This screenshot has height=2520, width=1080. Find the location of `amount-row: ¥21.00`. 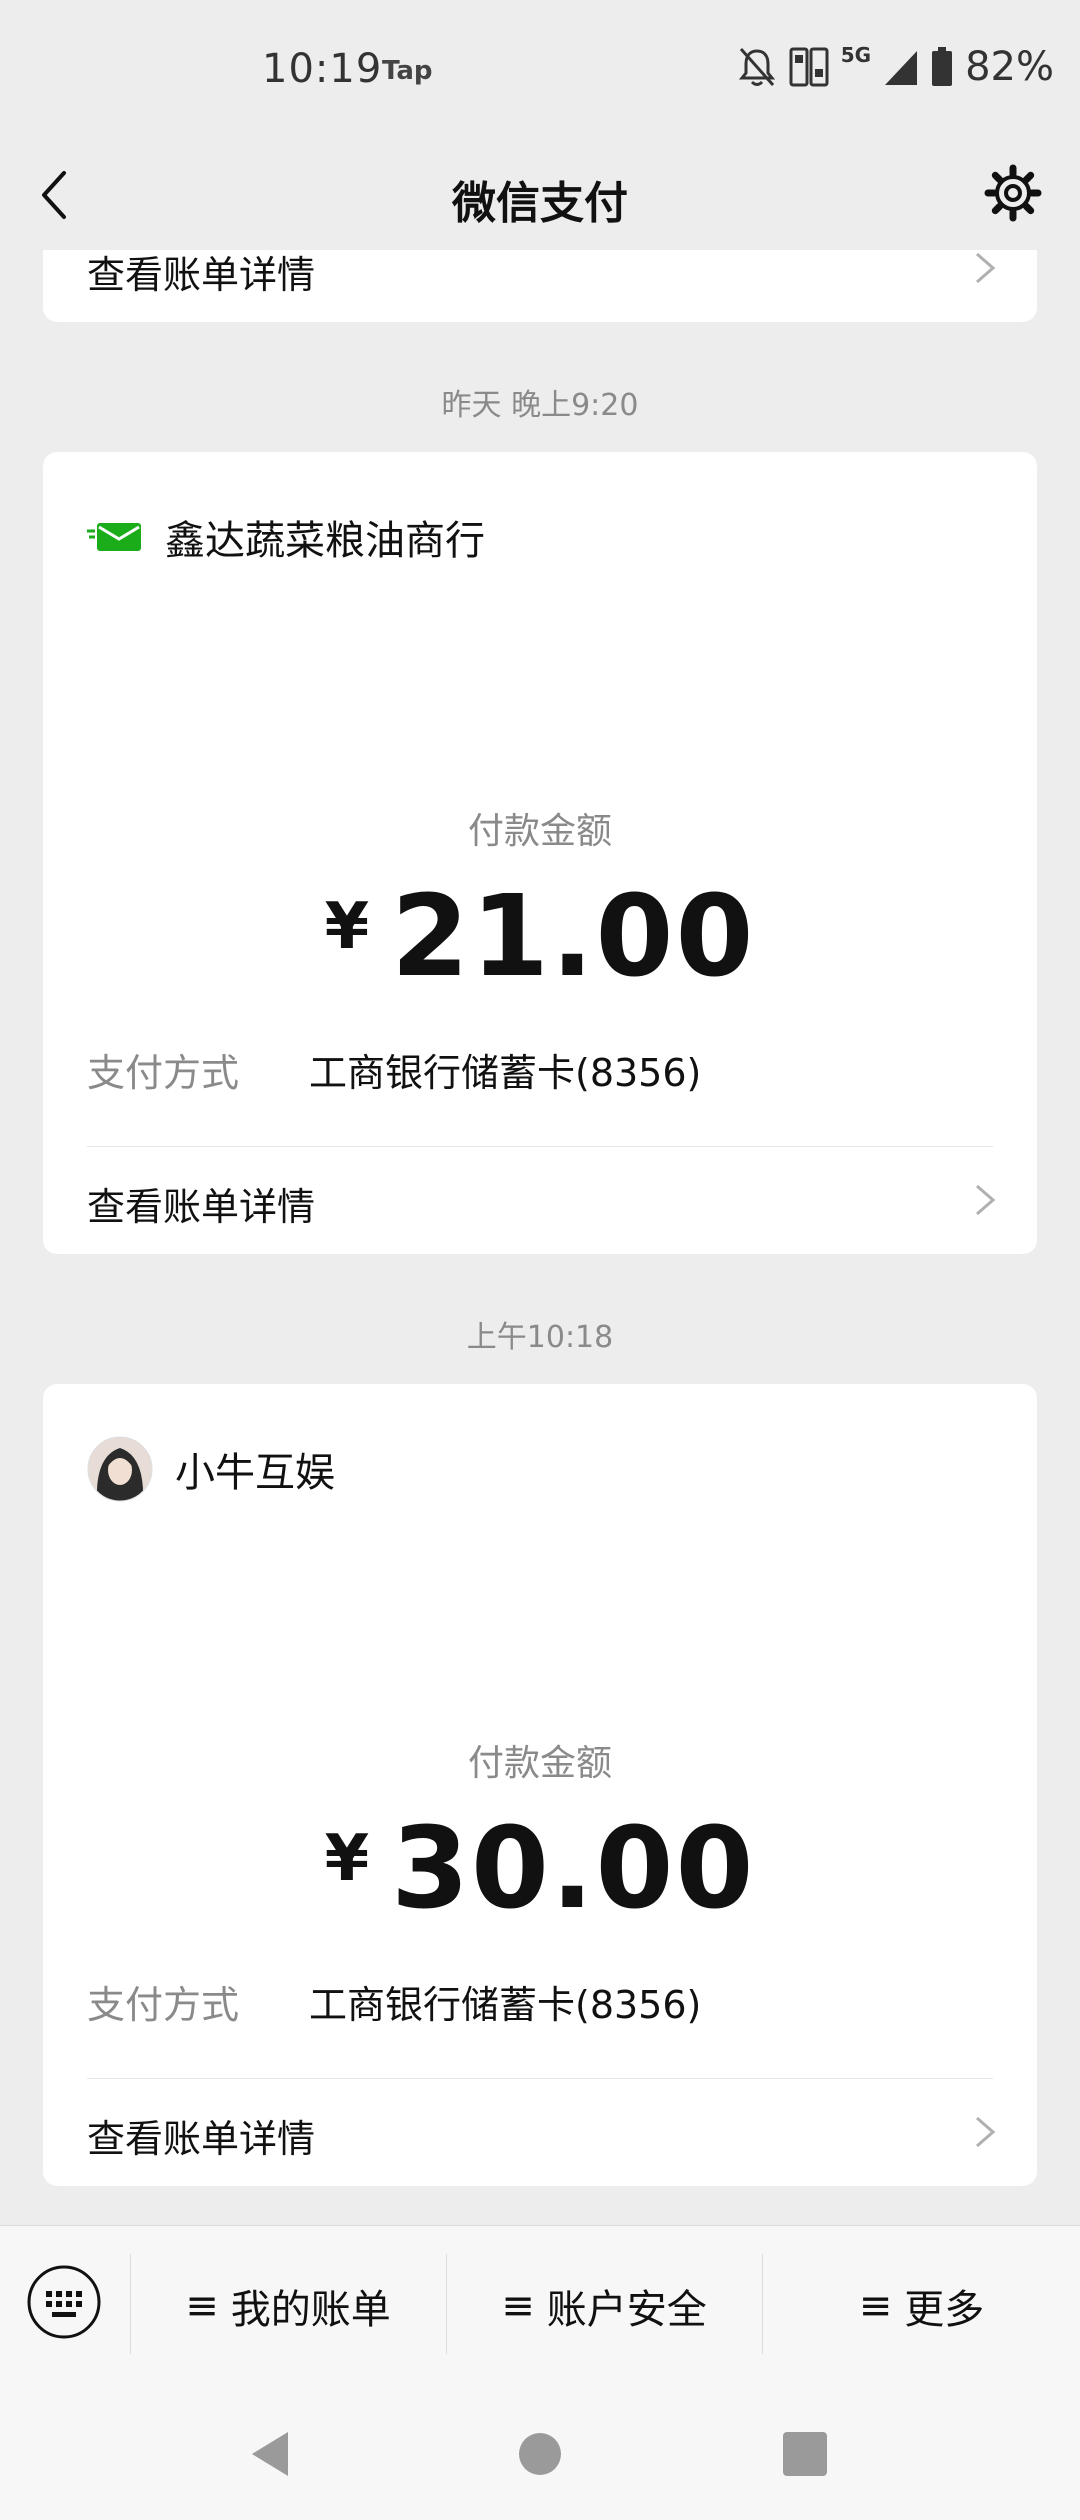

amount-row: ¥21.00 is located at coordinates (540, 937).